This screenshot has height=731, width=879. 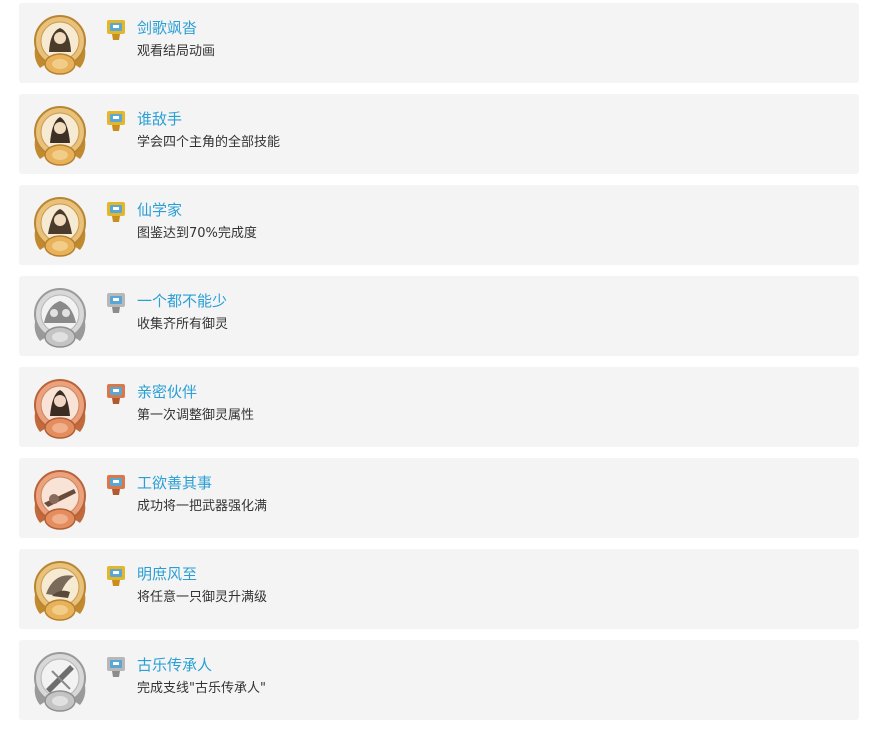 I want to click on achievement-description: 成功将一把武器强化满, so click(x=202, y=506).